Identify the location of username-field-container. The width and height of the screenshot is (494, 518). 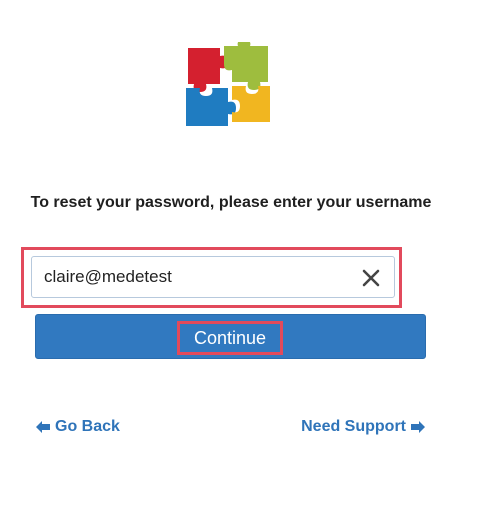
(213, 277).